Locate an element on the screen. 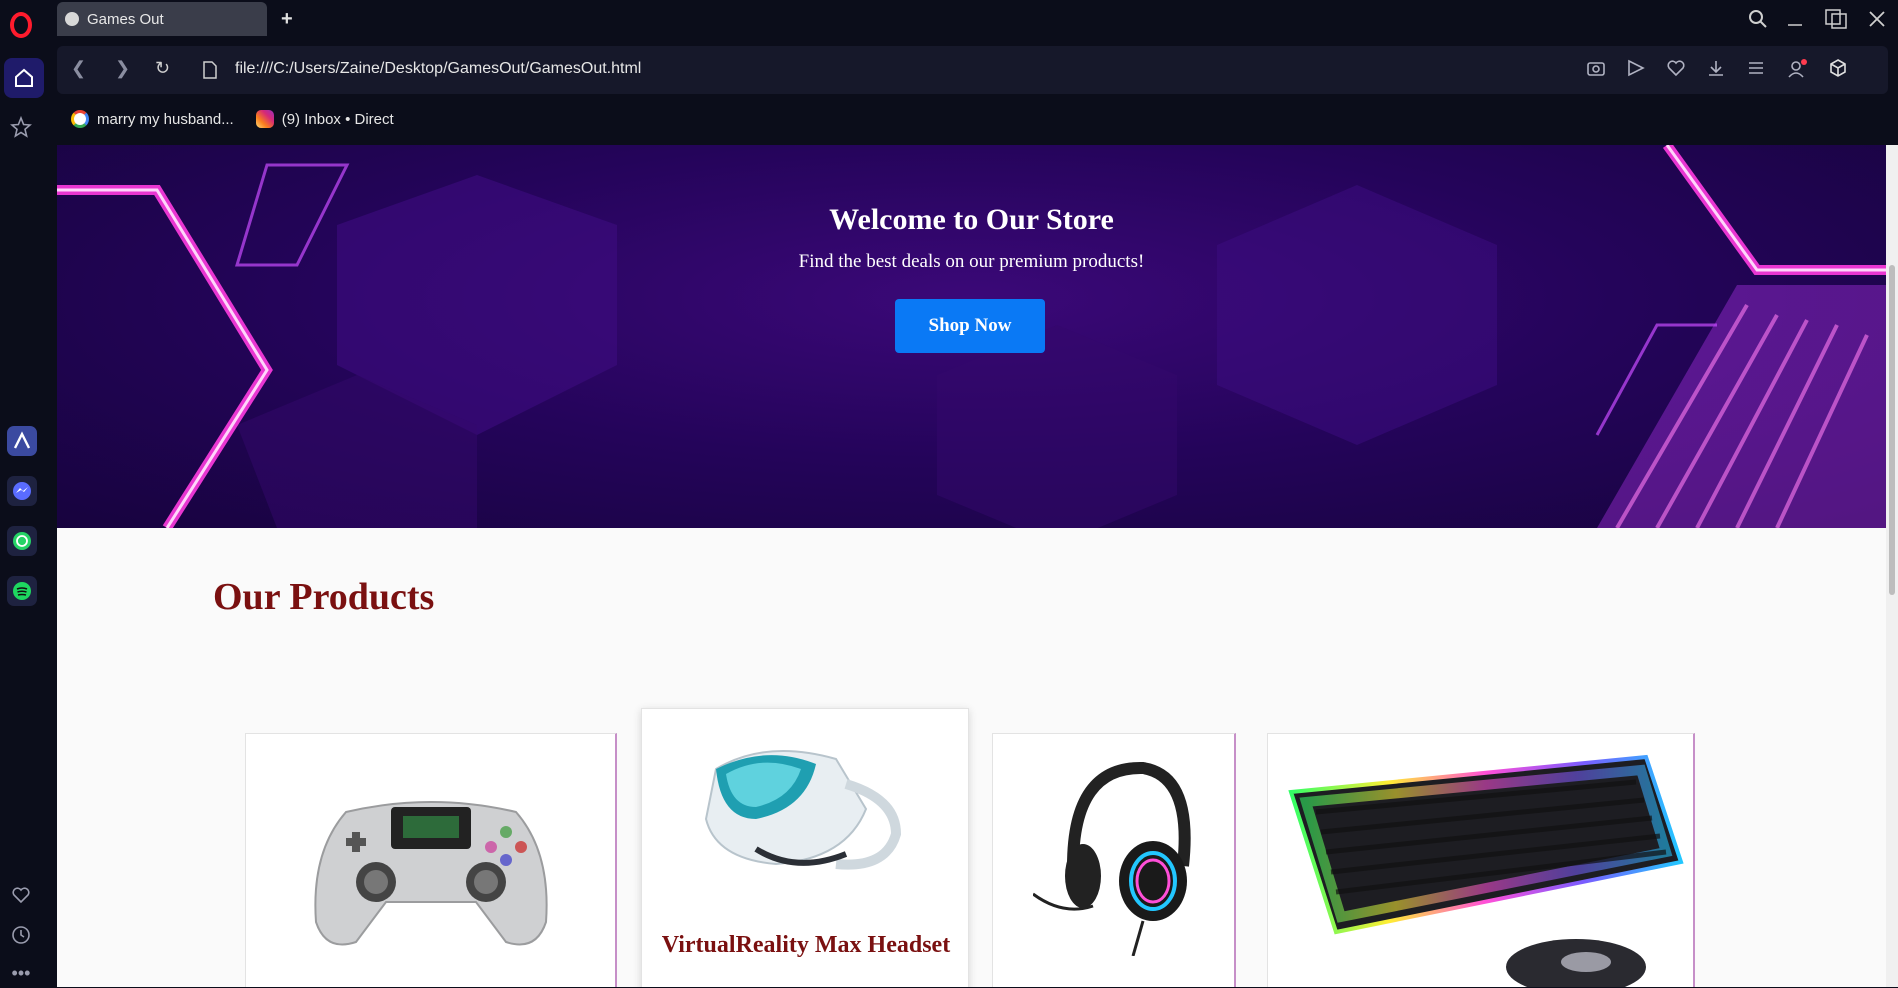 Image resolution: width=1898 pixels, height=988 pixels. download-icon is located at coordinates (1716, 68).